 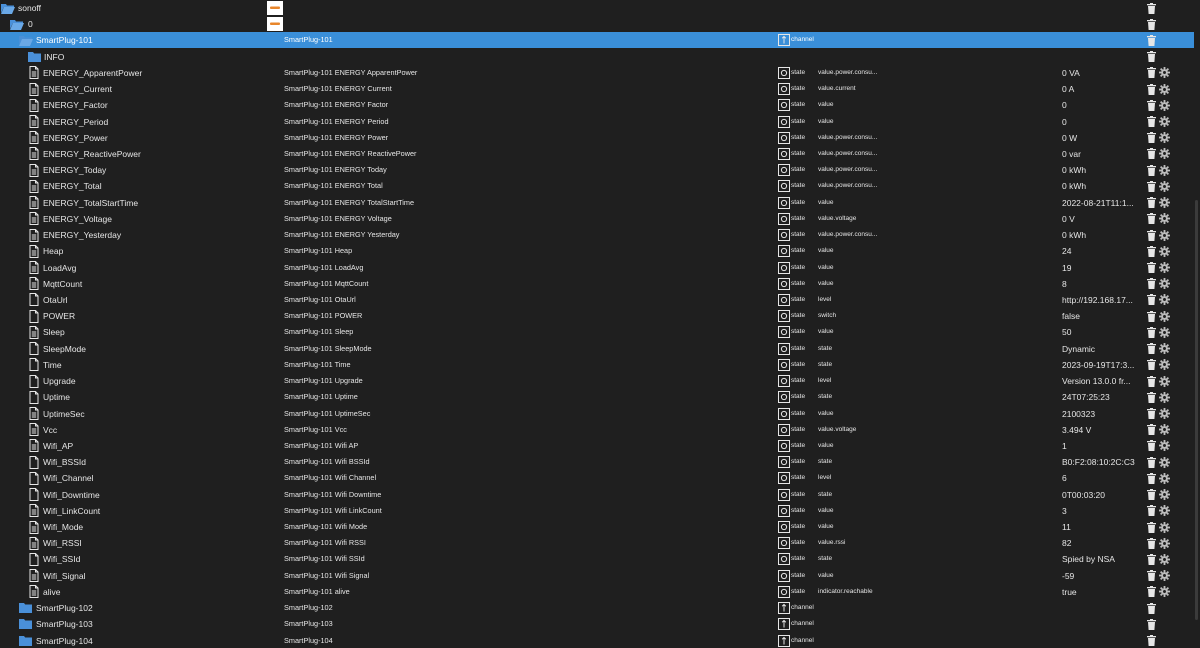 I want to click on object-value: false, so click(x=1102, y=316).